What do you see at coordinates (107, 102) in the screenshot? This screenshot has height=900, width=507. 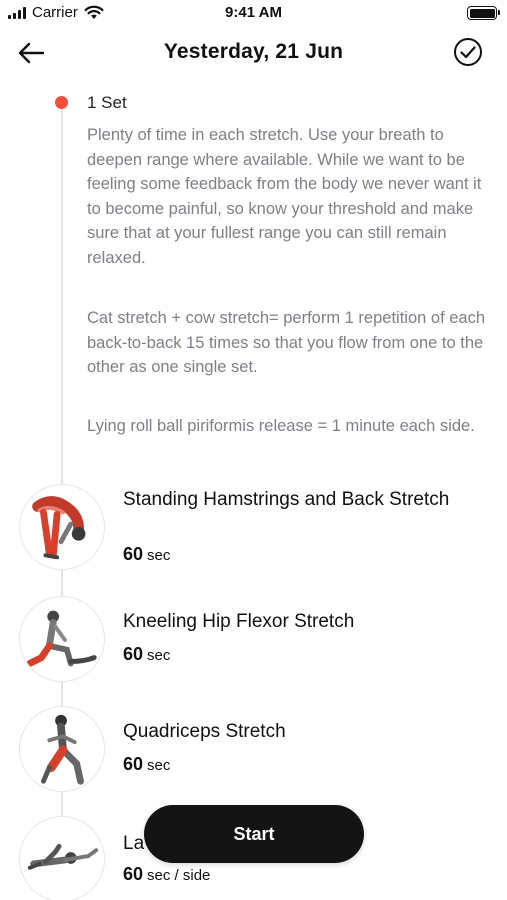 I see `set-label: 1 Set` at bounding box center [107, 102].